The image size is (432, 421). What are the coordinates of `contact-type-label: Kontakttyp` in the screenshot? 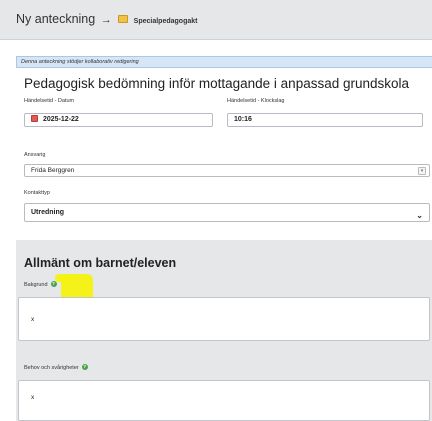 It's located at (37, 193).